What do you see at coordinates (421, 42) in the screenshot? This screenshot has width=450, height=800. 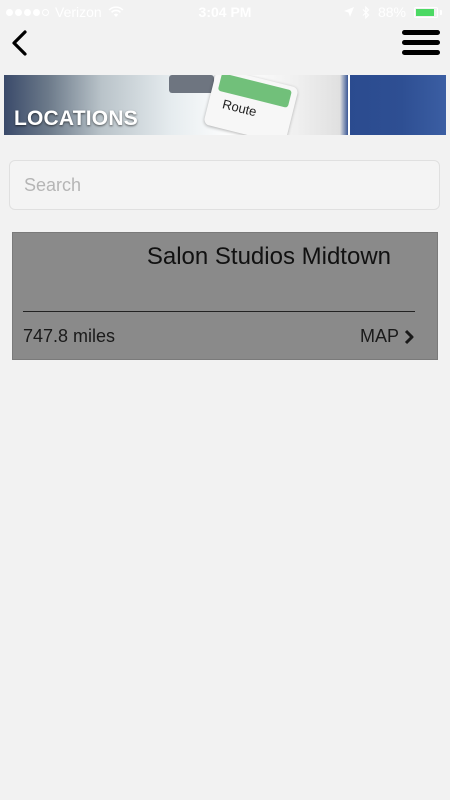 I see `hamburger-menu-icon` at bounding box center [421, 42].